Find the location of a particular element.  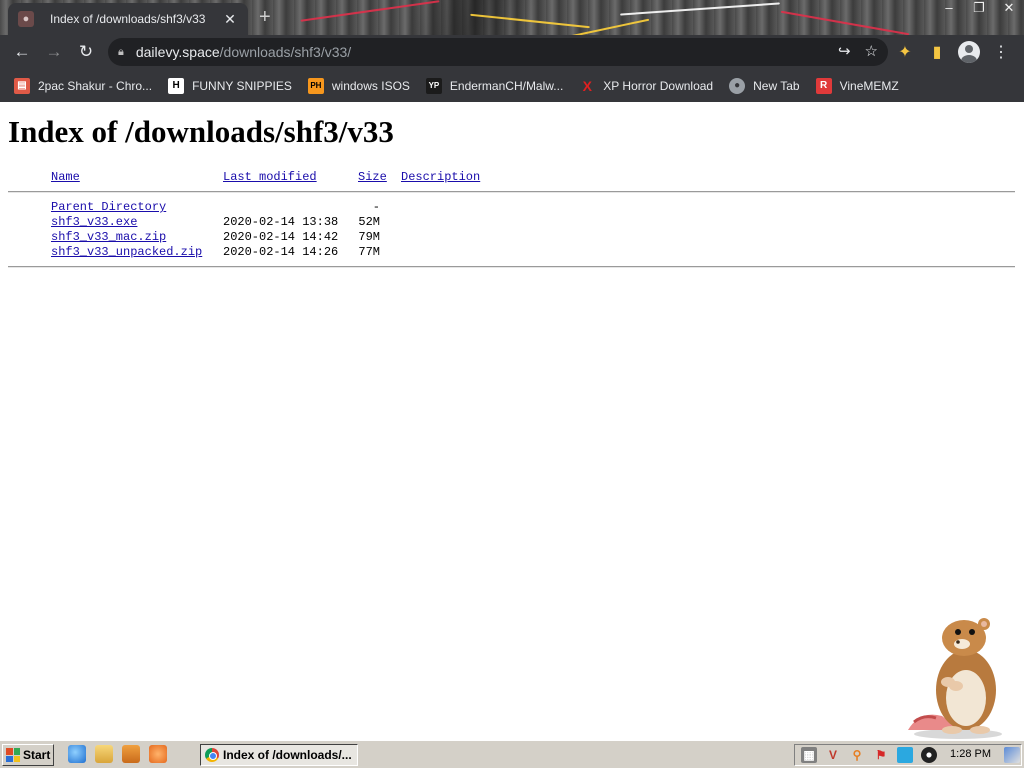

media-player-icon is located at coordinates (131, 754).